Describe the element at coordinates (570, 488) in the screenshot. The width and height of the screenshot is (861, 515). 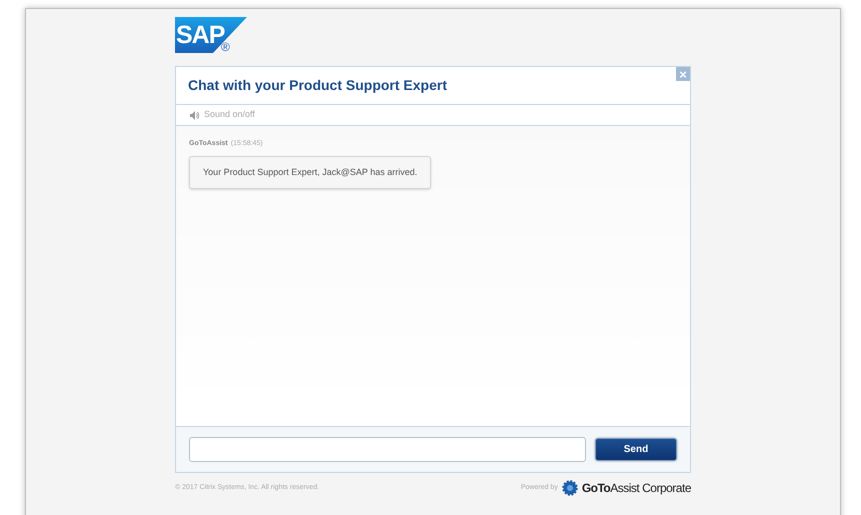
I see `gear-icon` at that location.